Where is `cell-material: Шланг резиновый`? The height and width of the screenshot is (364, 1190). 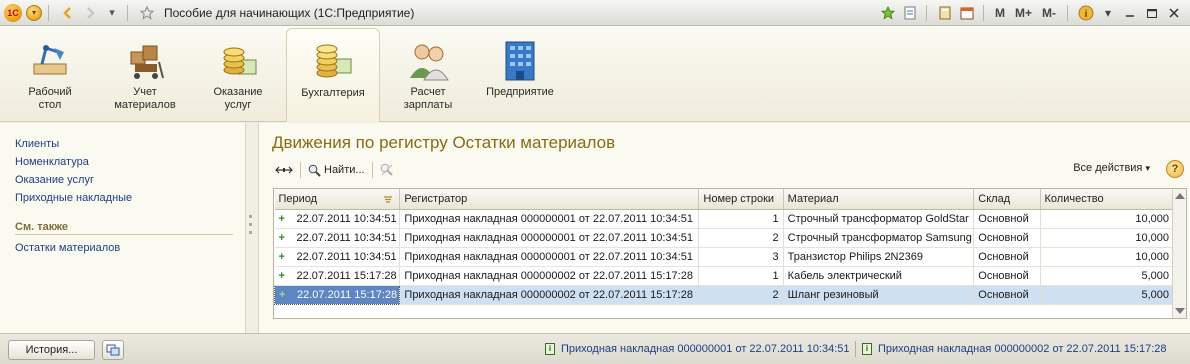
cell-material: Шланг резиновый is located at coordinates (879, 295).